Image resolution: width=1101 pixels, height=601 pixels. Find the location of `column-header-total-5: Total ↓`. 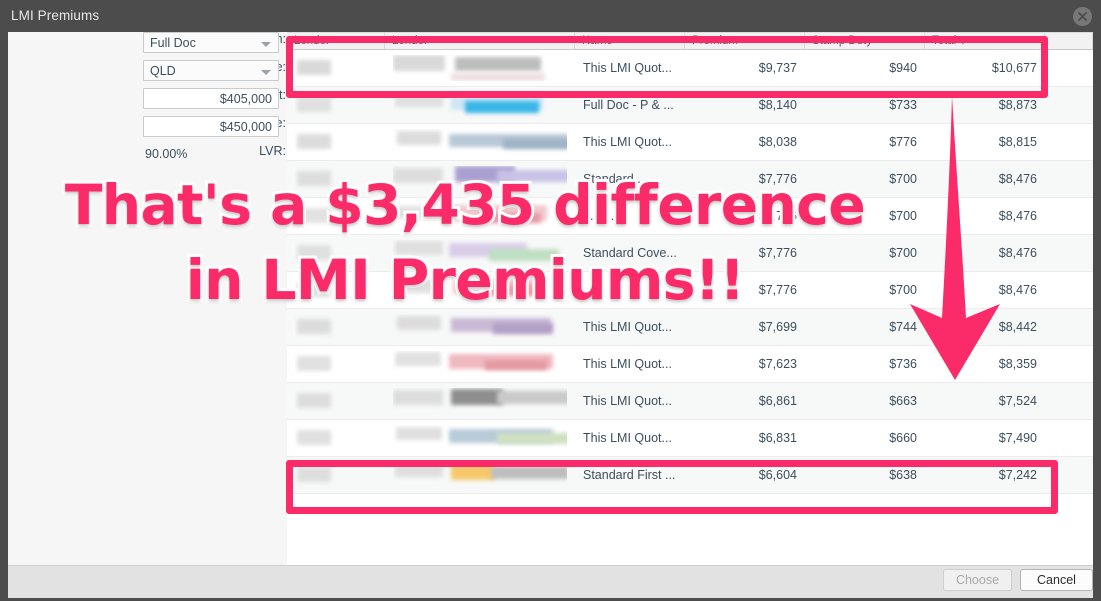

column-header-total-5: Total ↓ is located at coordinates (985, 41).